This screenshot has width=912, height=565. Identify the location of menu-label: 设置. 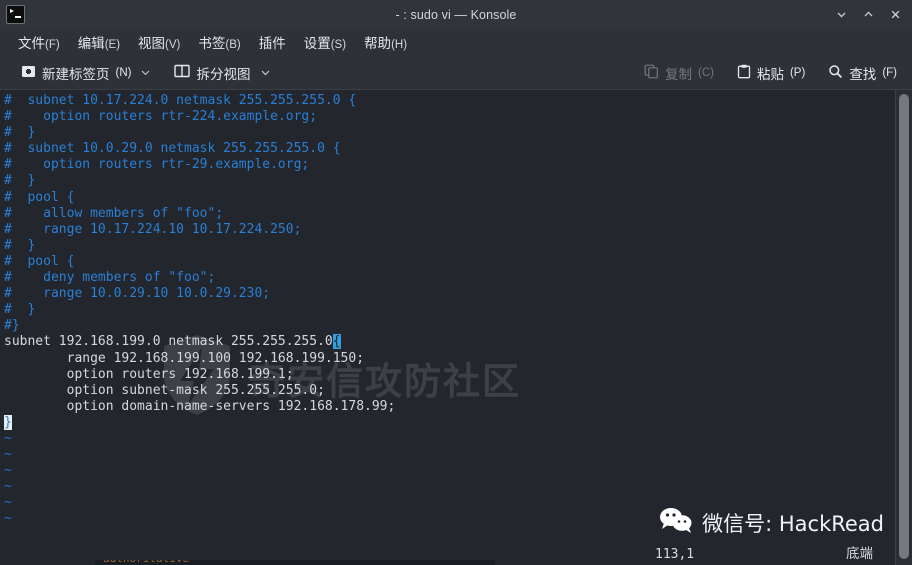
(317, 43).